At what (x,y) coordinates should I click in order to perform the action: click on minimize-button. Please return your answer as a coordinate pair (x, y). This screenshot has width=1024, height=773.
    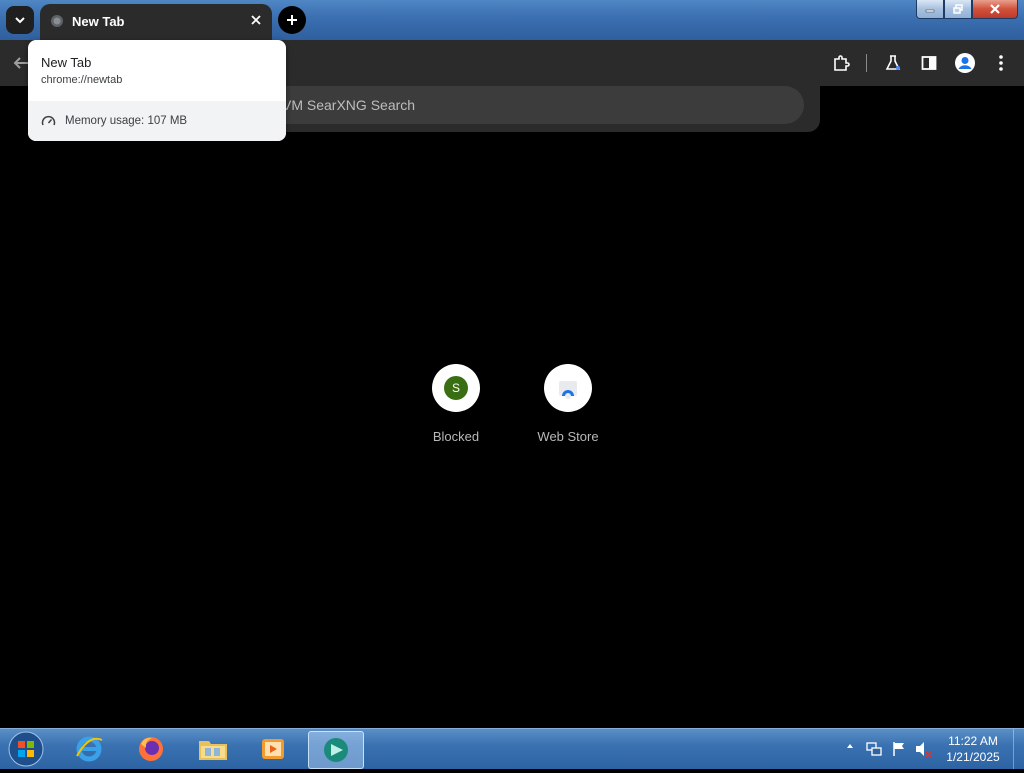
    Looking at the image, I should click on (930, 9).